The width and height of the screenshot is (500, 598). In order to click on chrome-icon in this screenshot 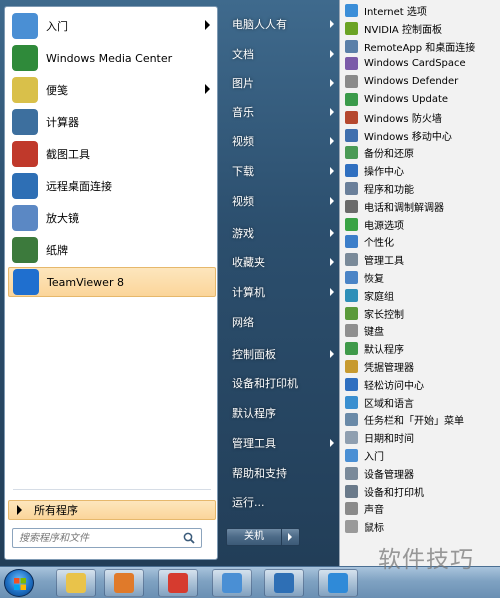, I will do `click(178, 583)`.